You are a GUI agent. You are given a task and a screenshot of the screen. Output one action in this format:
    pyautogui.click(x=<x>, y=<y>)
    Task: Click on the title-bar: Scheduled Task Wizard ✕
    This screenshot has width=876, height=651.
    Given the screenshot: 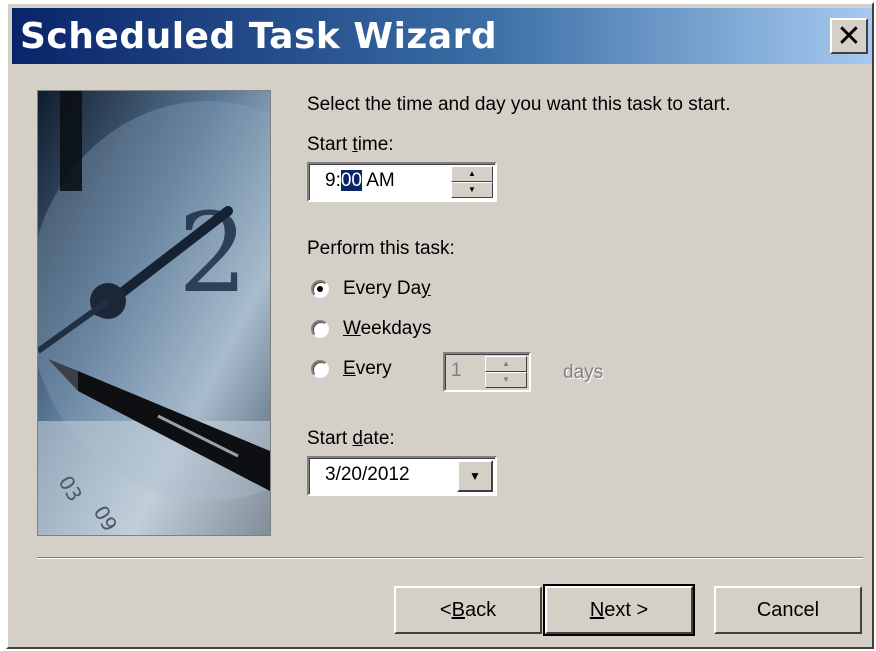 What is the action you would take?
    pyautogui.click(x=442, y=36)
    